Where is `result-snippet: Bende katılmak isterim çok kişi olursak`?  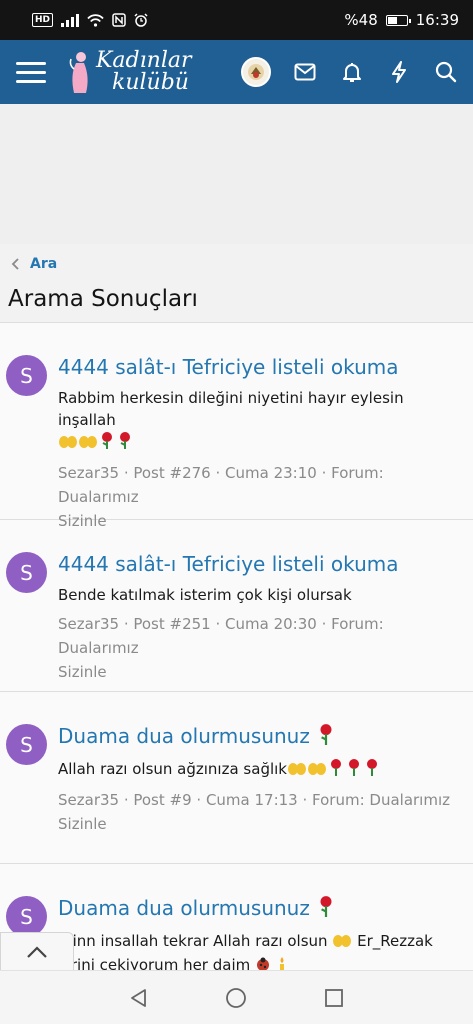
result-snippet: Bende katılmak isterim çok kişi olursak is located at coordinates (205, 595).